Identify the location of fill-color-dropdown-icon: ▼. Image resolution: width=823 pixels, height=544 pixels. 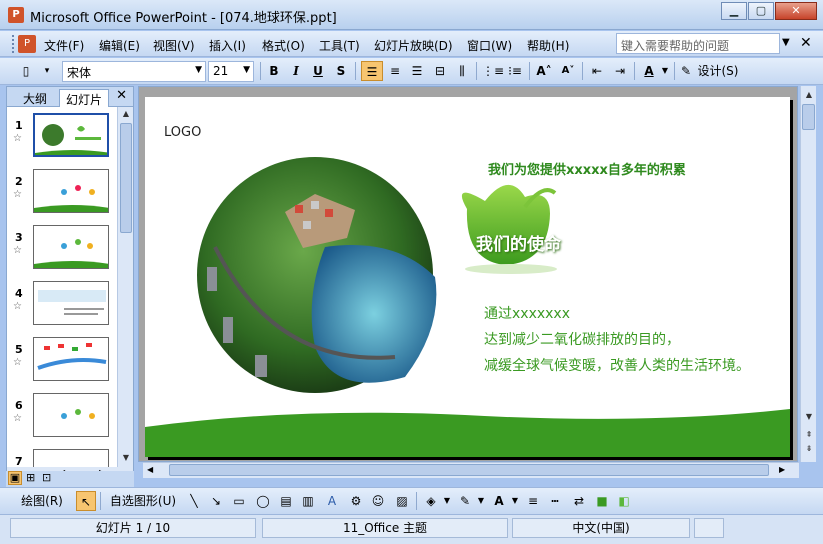
(447, 501).